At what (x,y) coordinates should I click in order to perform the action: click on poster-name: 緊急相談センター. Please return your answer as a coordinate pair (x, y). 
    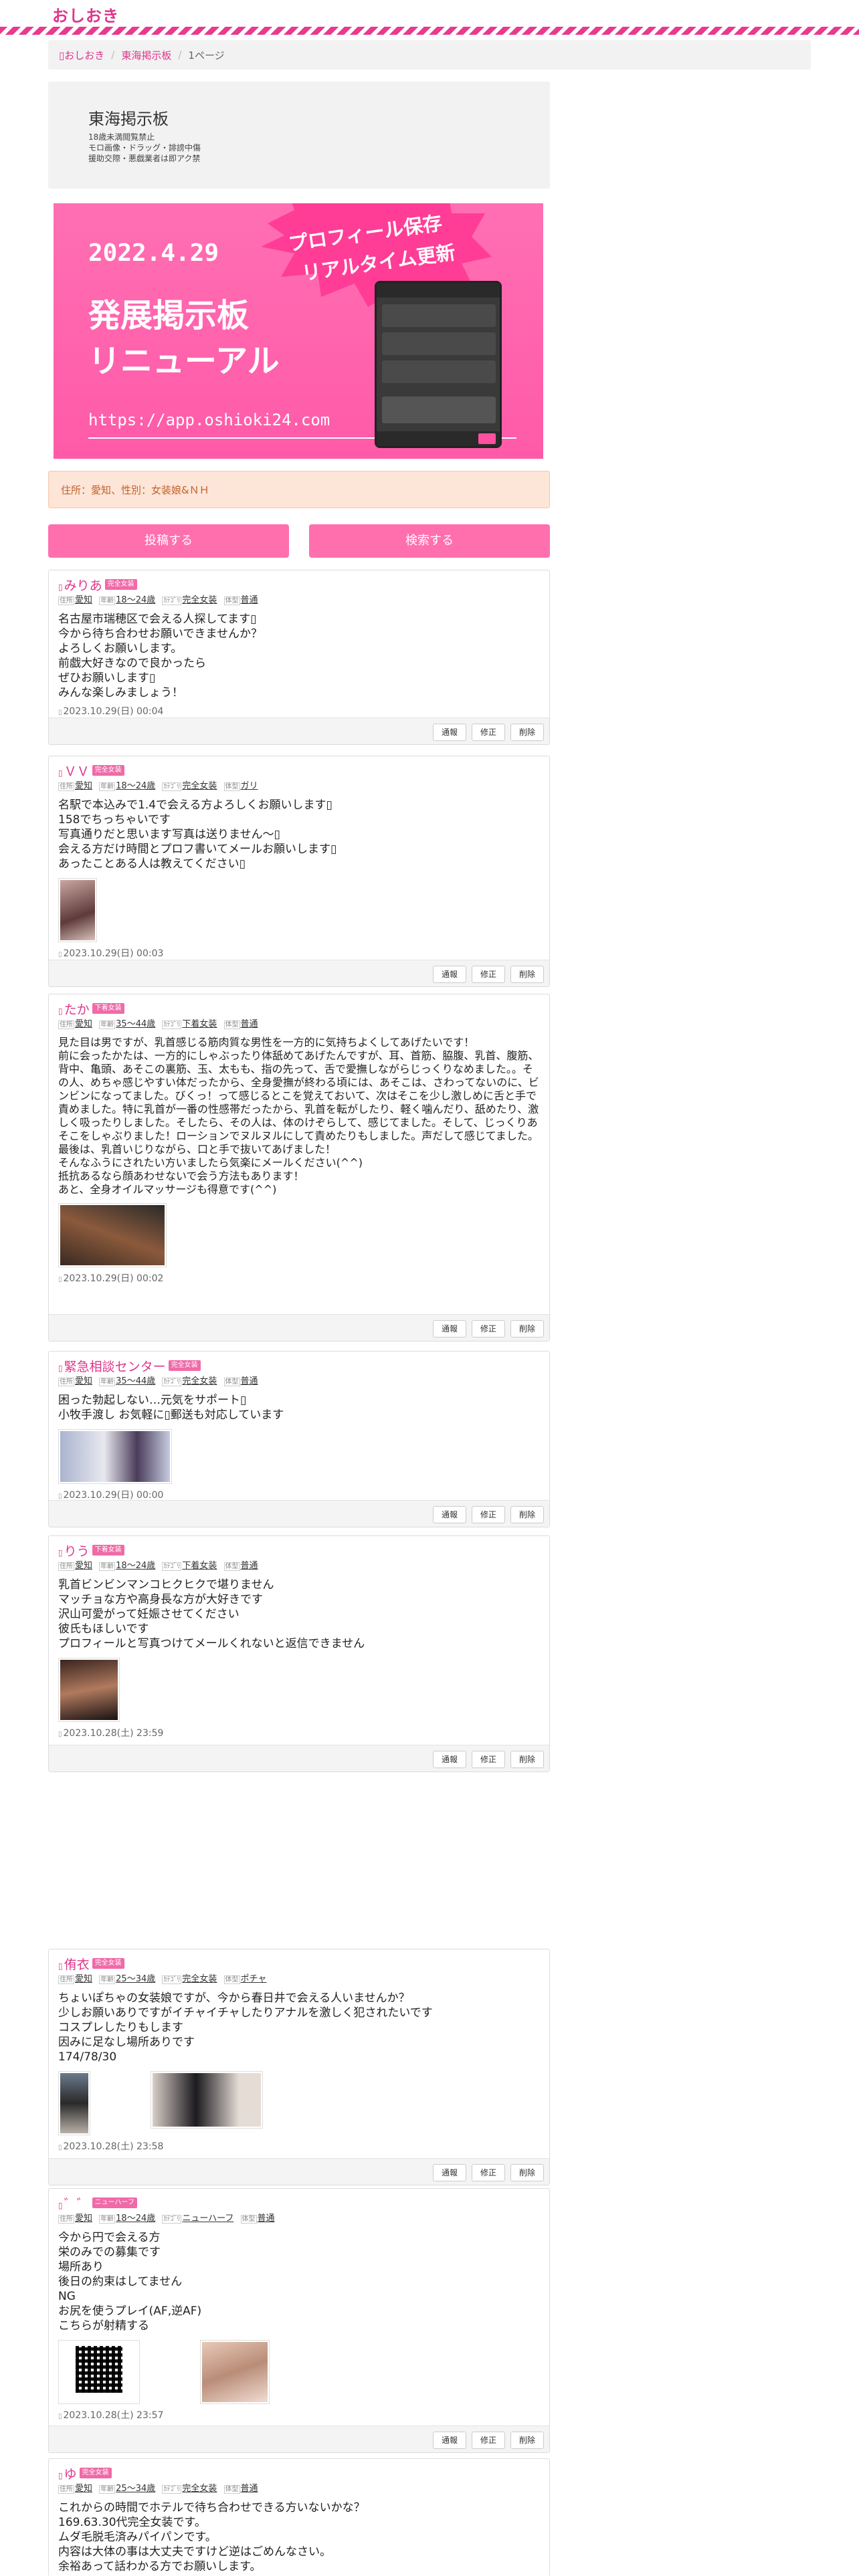
    Looking at the image, I should click on (112, 1366).